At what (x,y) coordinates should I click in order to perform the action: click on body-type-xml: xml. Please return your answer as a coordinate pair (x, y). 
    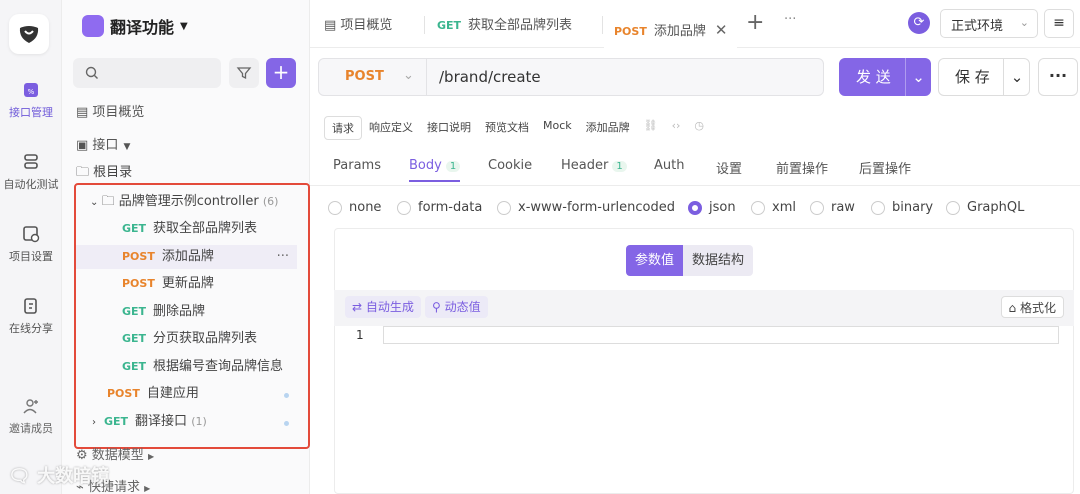
    Looking at the image, I should click on (773, 207).